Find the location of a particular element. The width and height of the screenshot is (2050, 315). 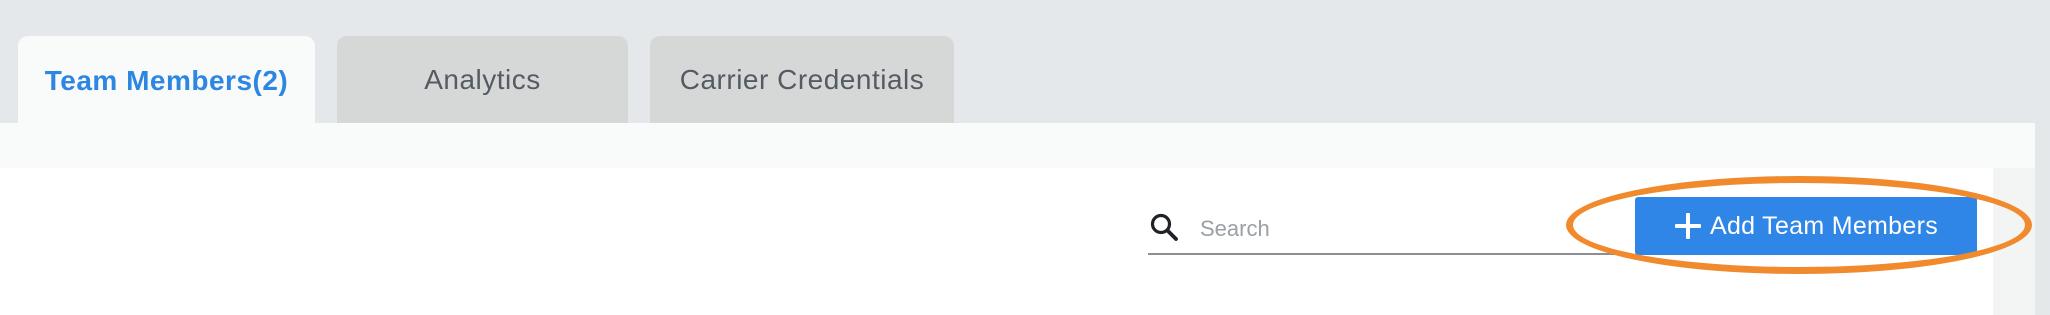

search-input is located at coordinates (1400, 229).